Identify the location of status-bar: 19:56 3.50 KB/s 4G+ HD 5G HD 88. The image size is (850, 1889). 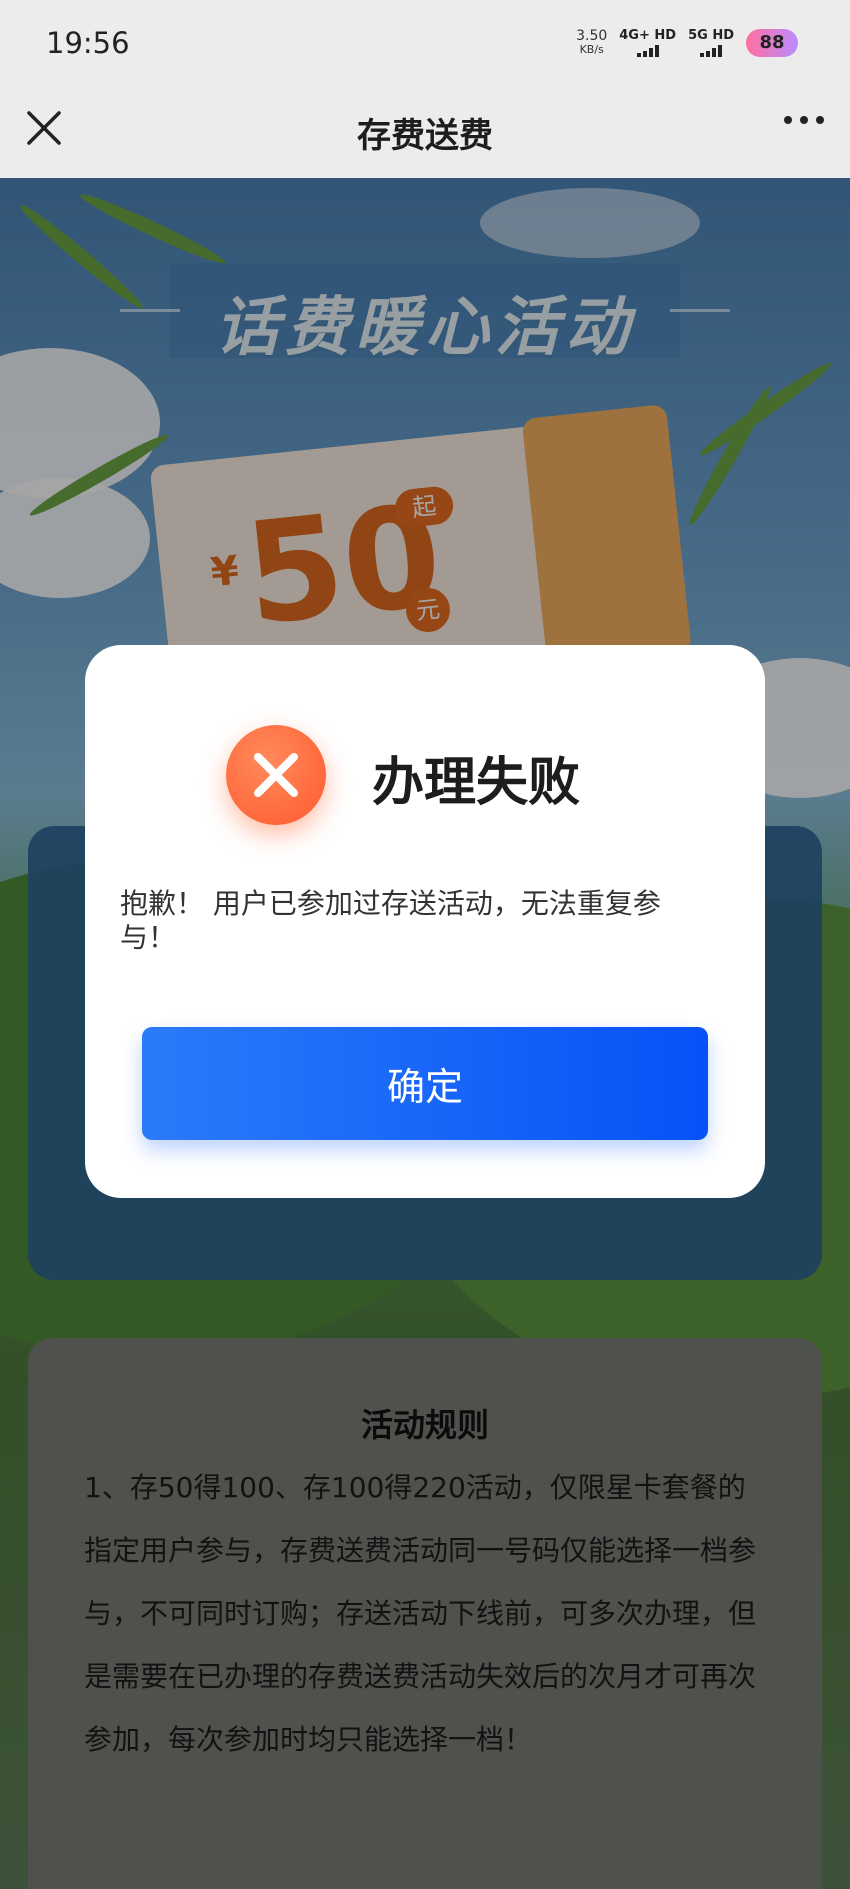
(425, 44).